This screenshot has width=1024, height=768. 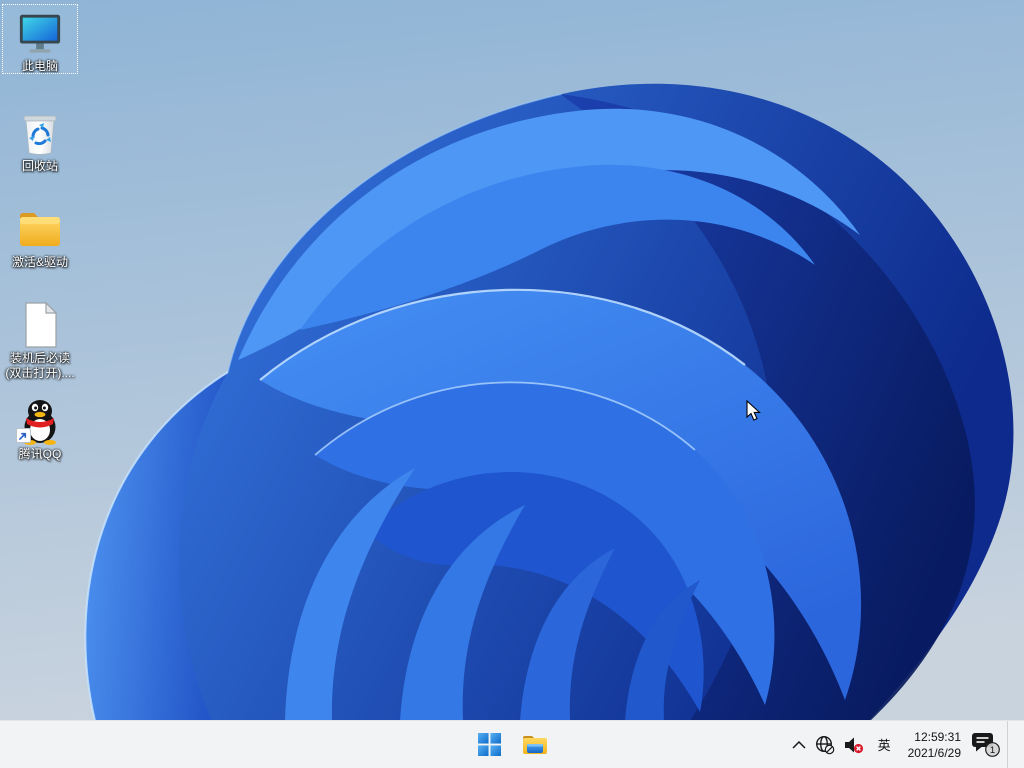 I want to click on globe-no-internet-icon, so click(x=824, y=745).